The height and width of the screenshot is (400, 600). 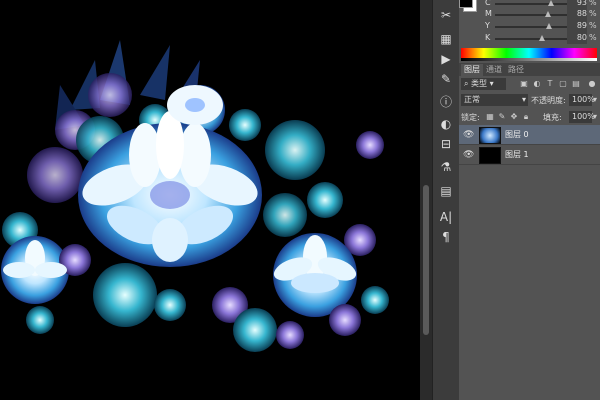 I want to click on search-icon: ⌕, so click(x=466, y=83).